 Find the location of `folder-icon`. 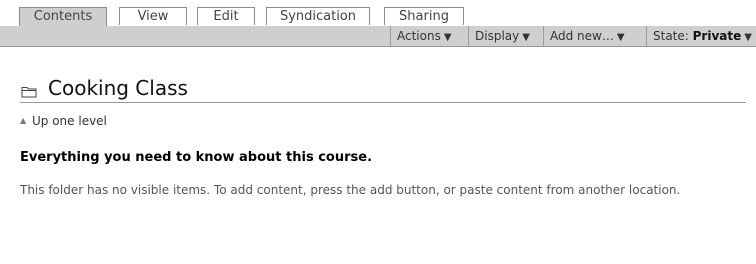

folder-icon is located at coordinates (29, 92).